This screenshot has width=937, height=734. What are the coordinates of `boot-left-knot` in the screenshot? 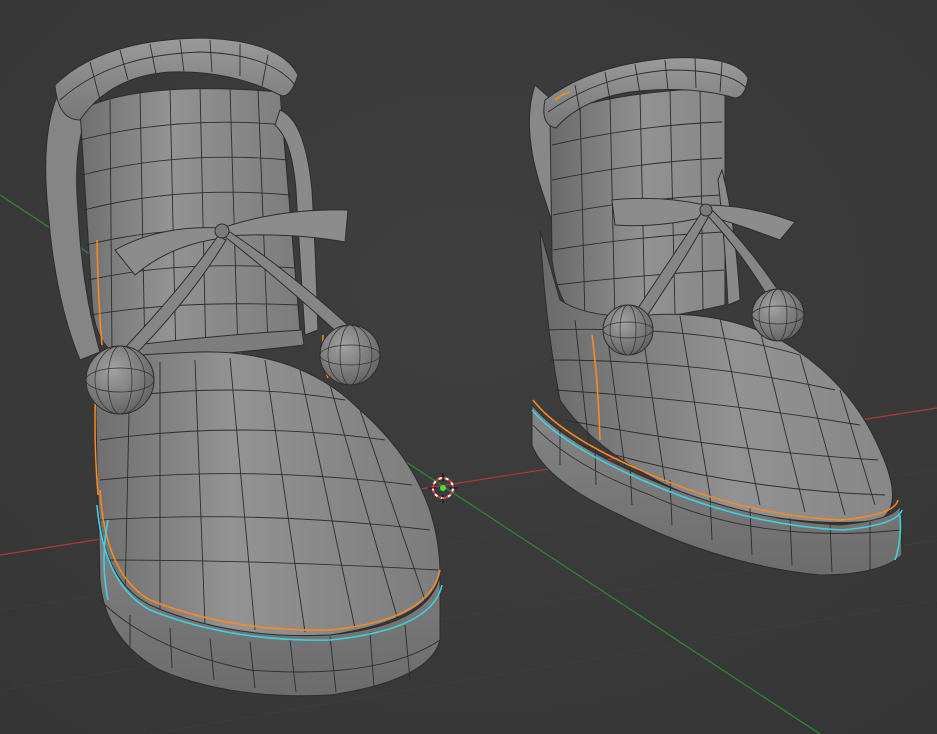 It's located at (222, 231).